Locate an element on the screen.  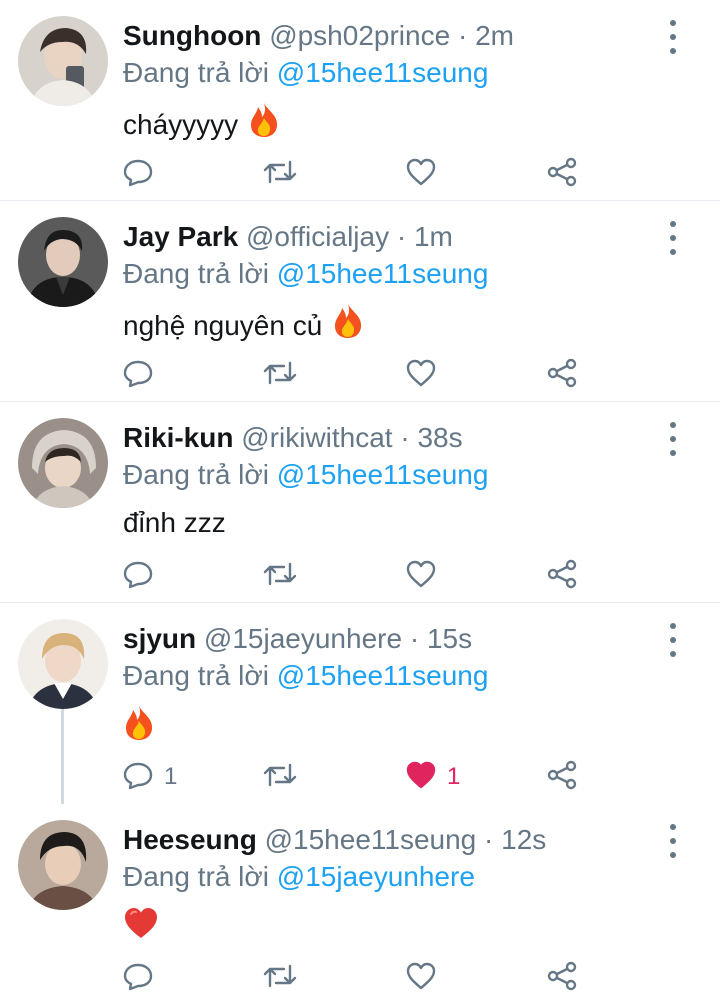
like-count: 1 is located at coordinates (454, 776).